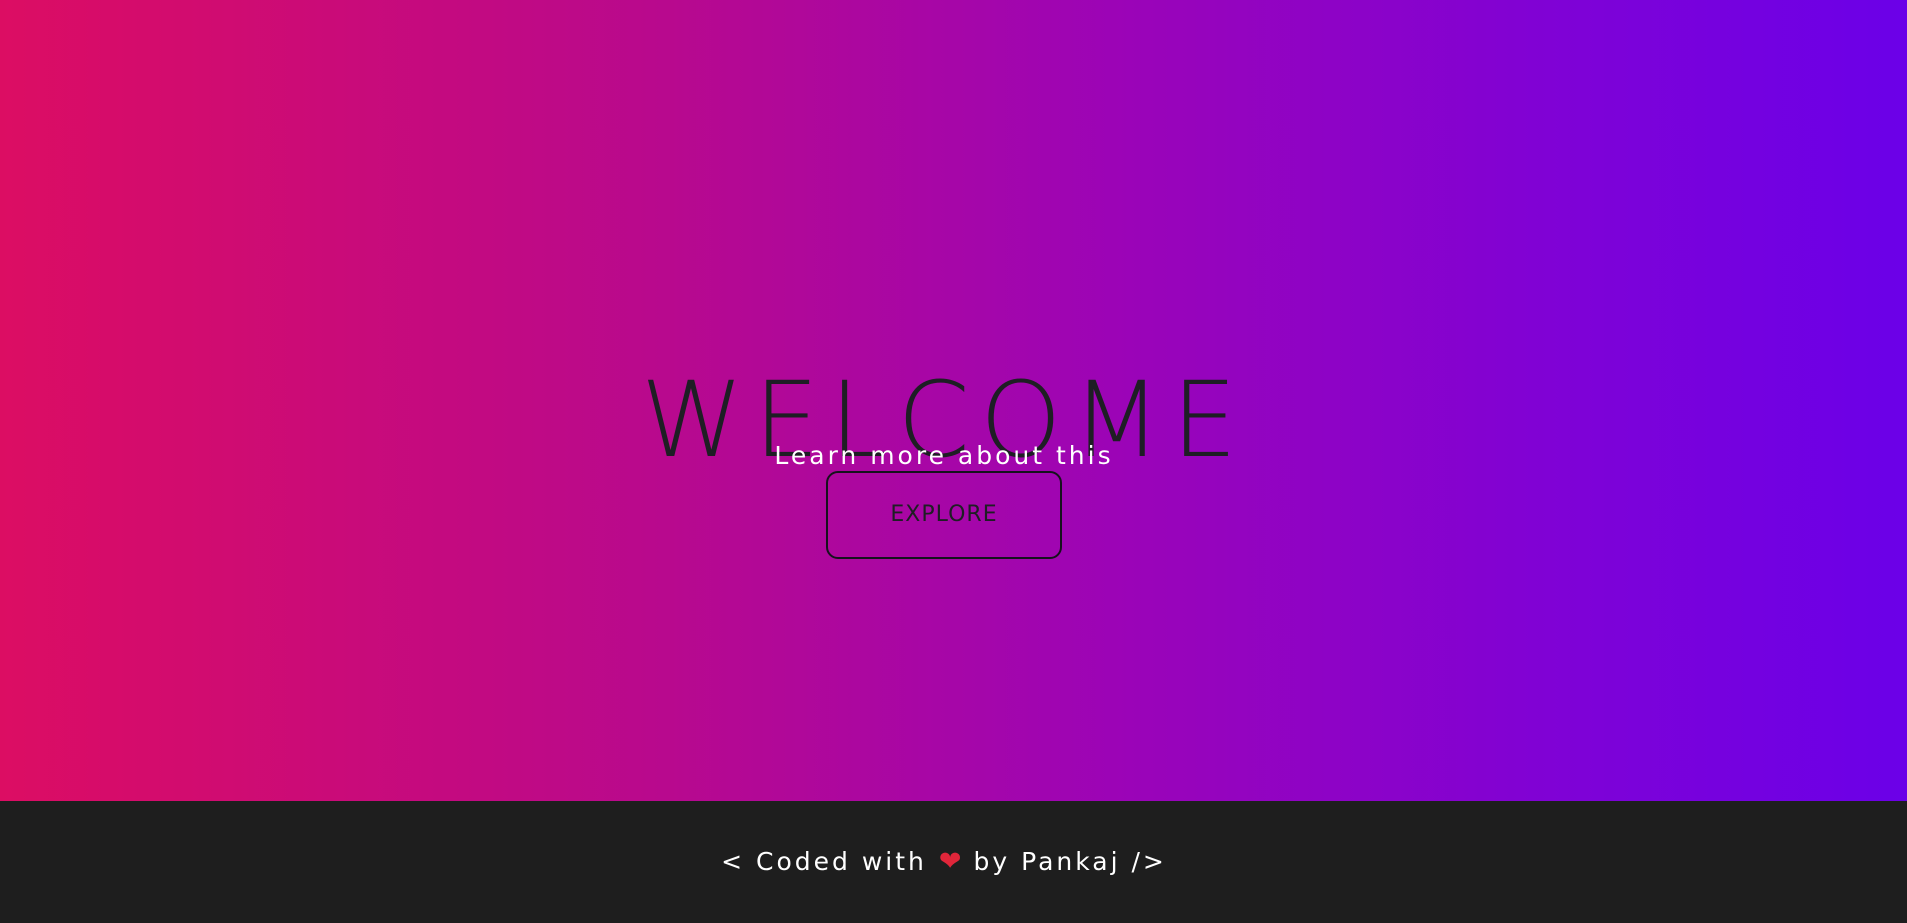 This screenshot has height=923, width=1907. I want to click on footer: < Coded with ❤ by Pankaj />, so click(953, 862).